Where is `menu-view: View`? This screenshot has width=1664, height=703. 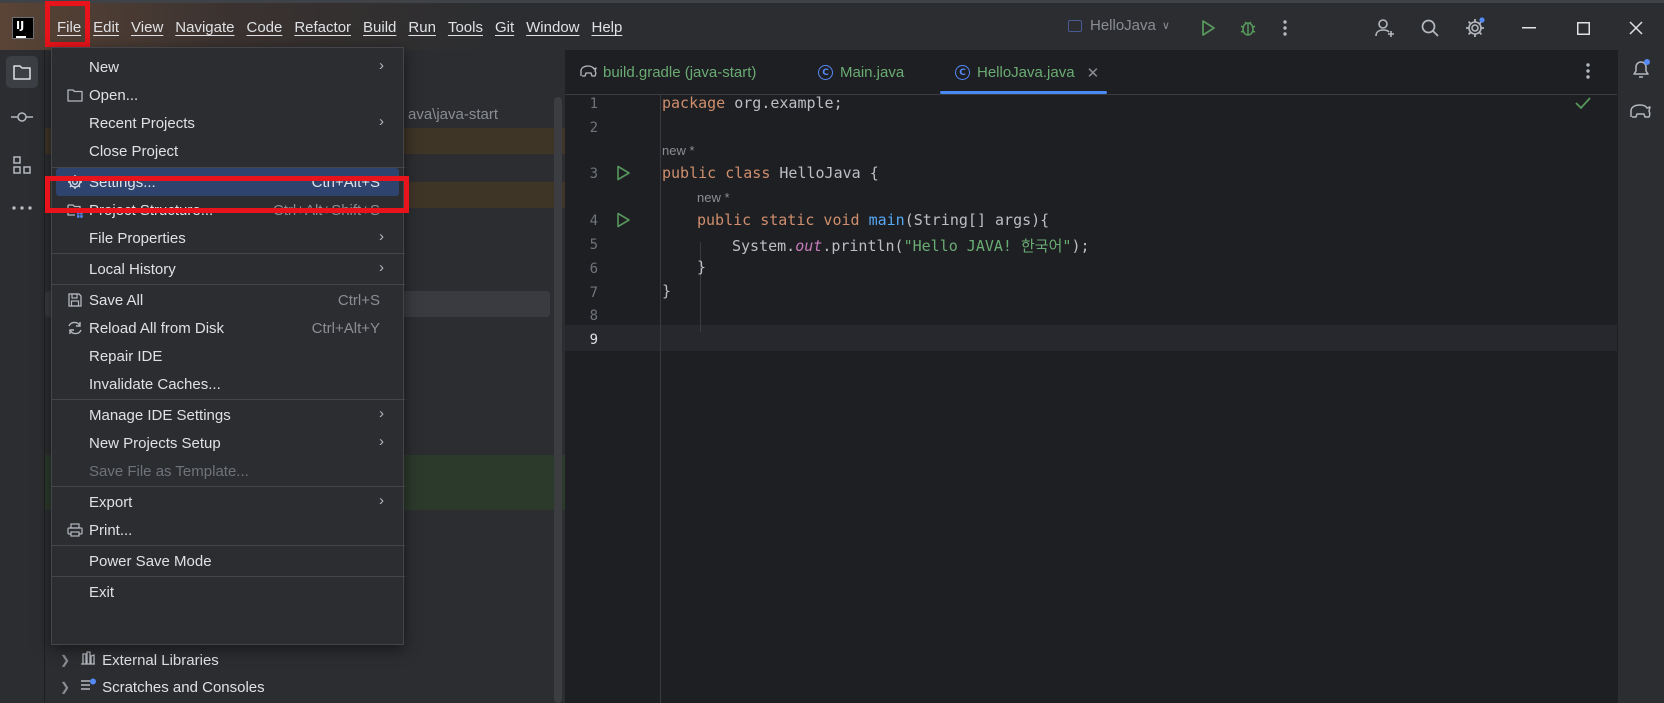 menu-view: View is located at coordinates (148, 28).